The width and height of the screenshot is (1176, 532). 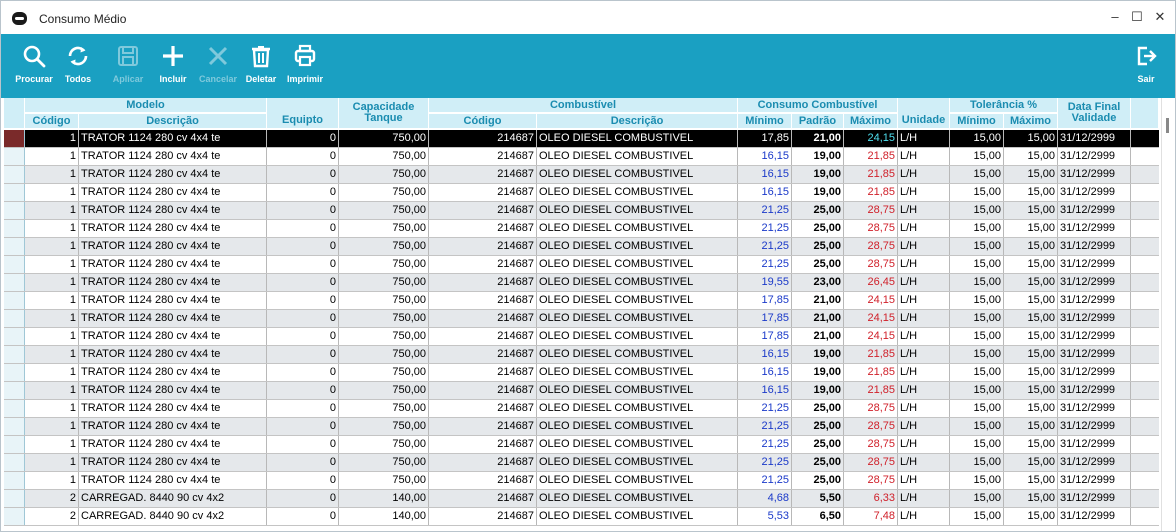 What do you see at coordinates (765, 282) in the screenshot?
I see `cell-minimo: 19,55` at bounding box center [765, 282].